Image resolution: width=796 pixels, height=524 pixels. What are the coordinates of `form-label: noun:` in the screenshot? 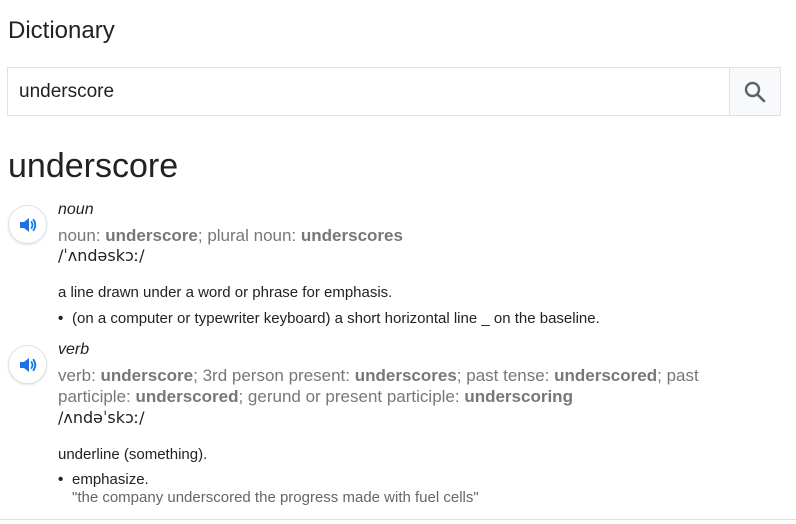 It's located at (82, 235).